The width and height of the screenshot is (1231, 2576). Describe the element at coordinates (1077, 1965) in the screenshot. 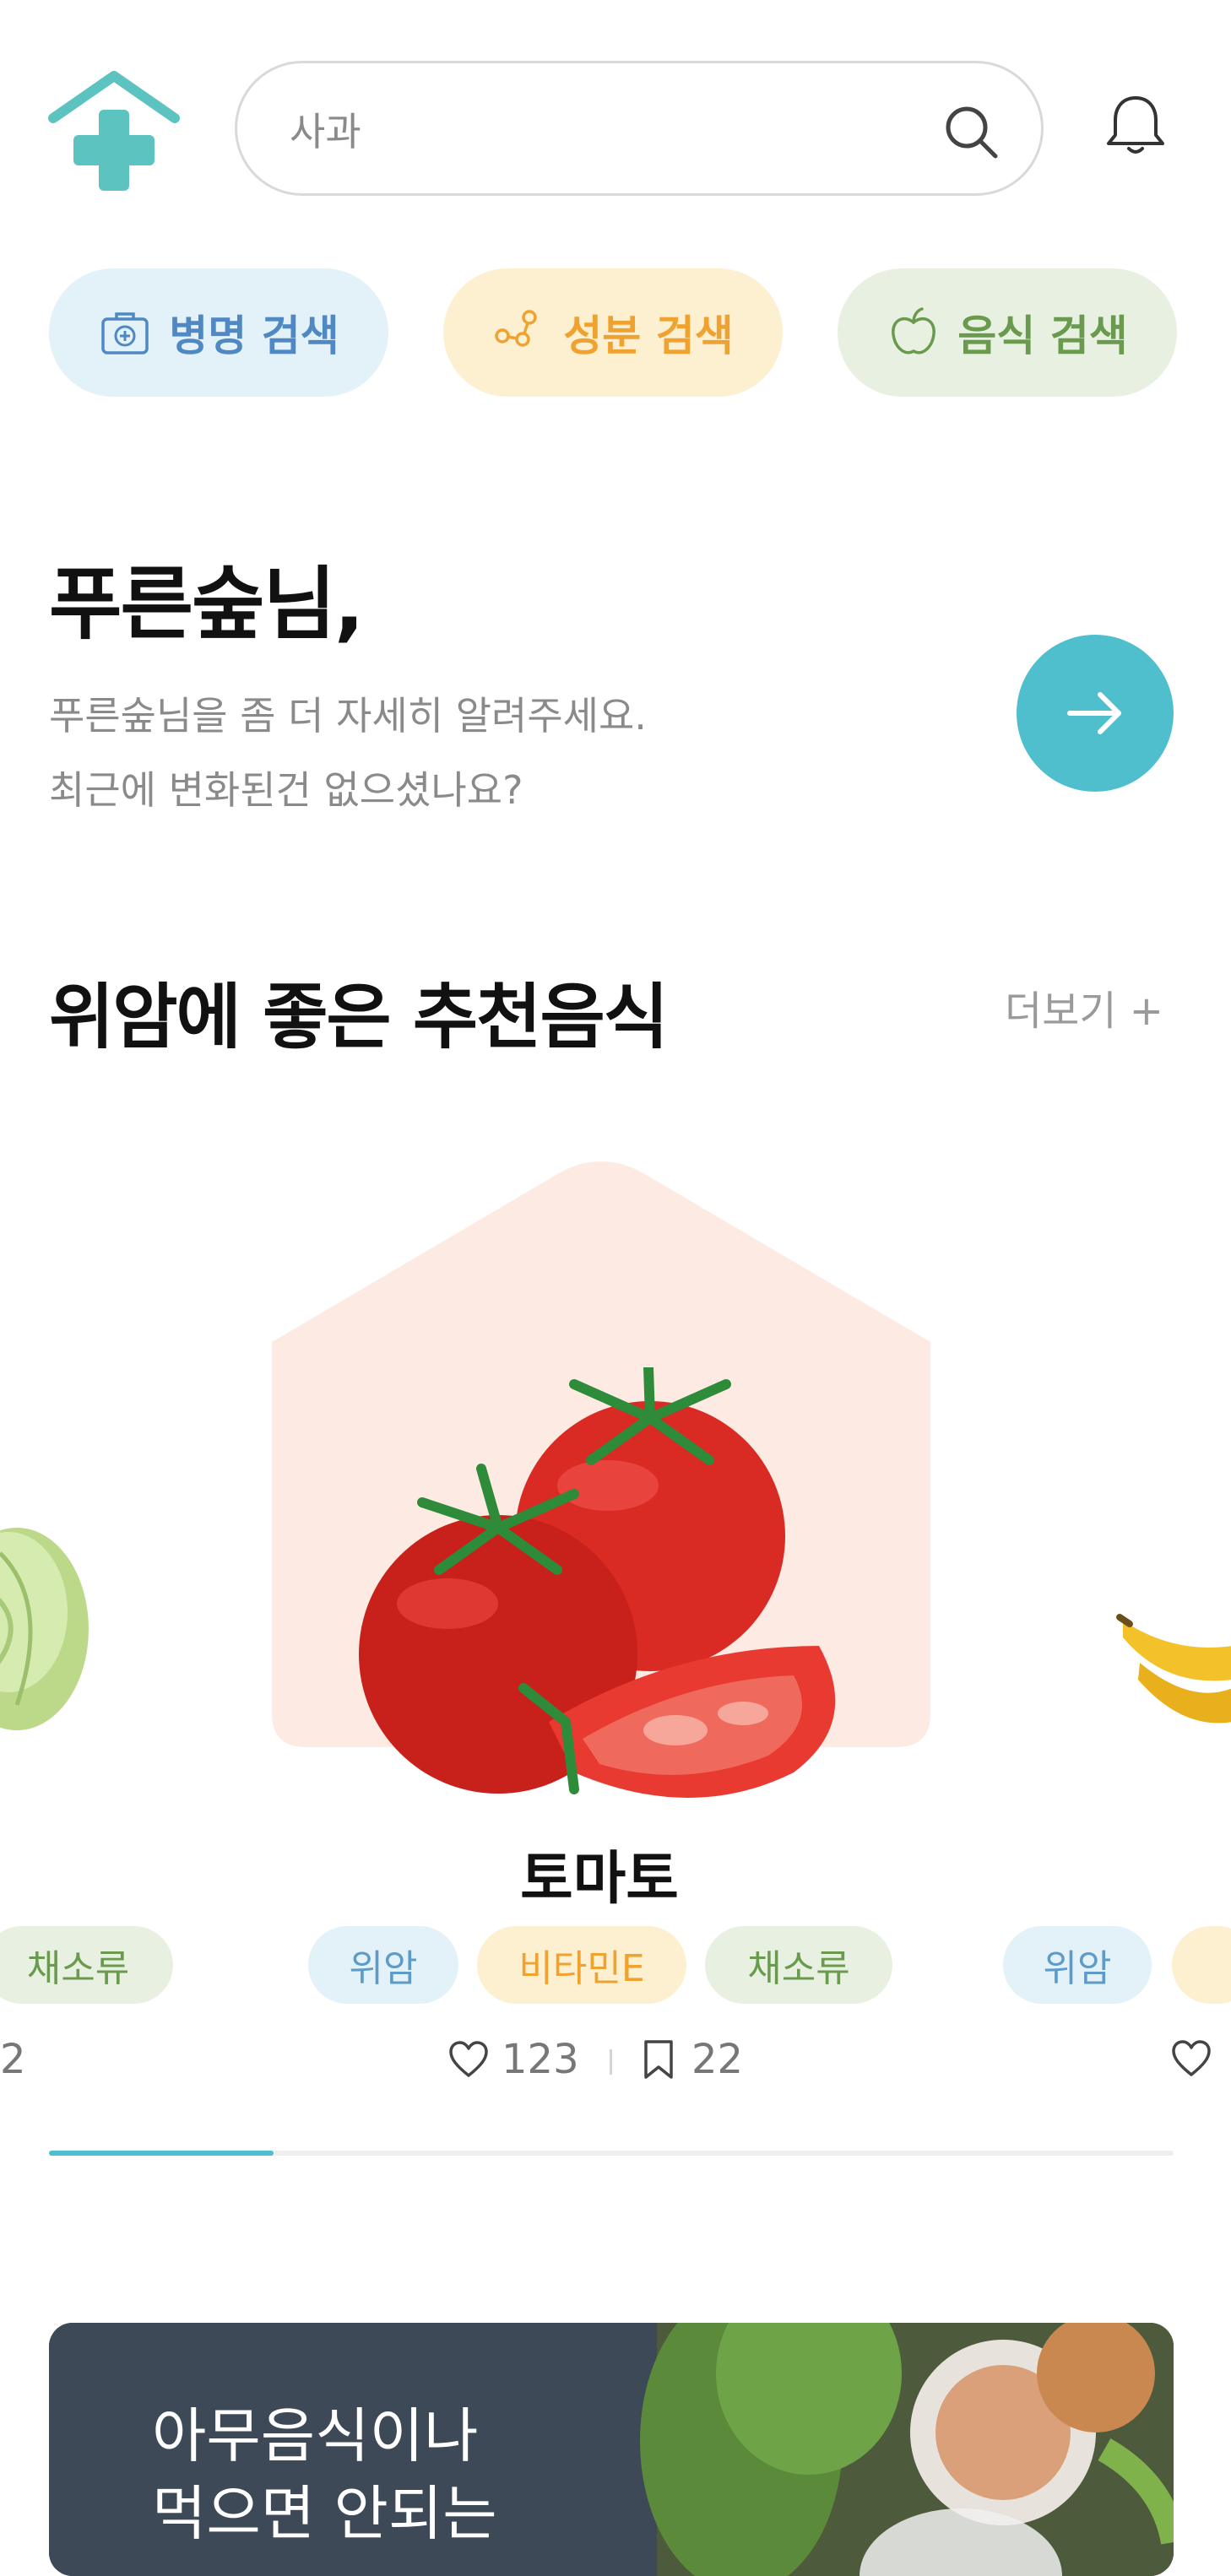

I see `next-card-tag: 위암` at that location.